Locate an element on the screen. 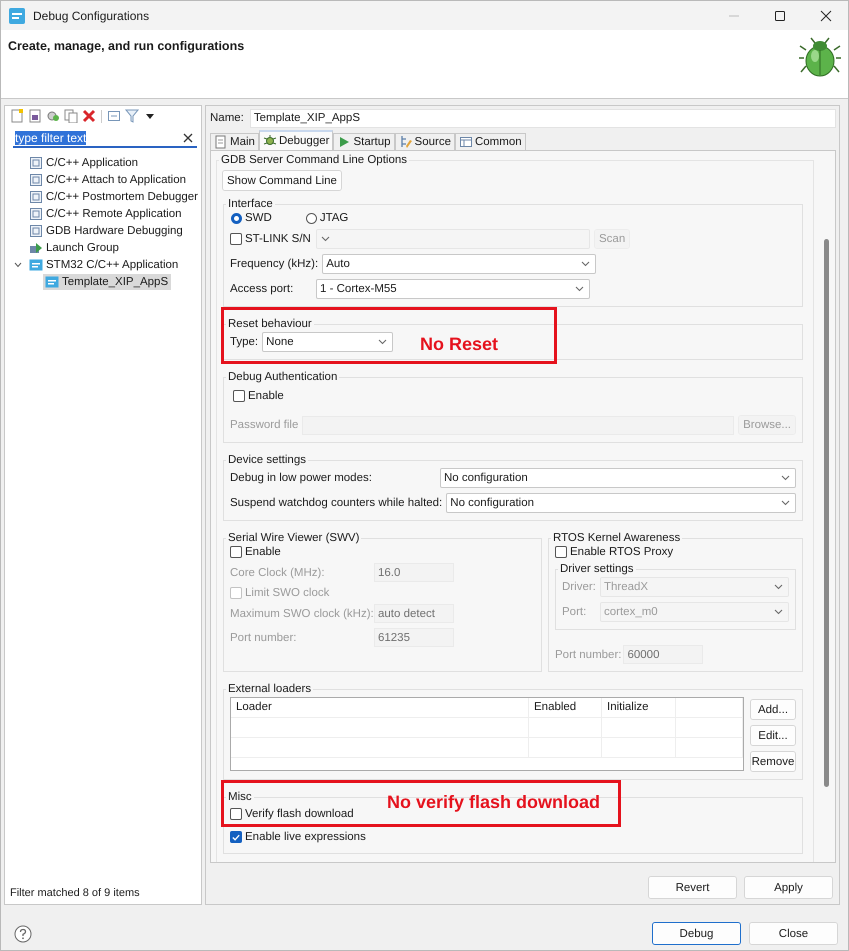 This screenshot has height=951, width=849. dropdown: None is located at coordinates (328, 342).